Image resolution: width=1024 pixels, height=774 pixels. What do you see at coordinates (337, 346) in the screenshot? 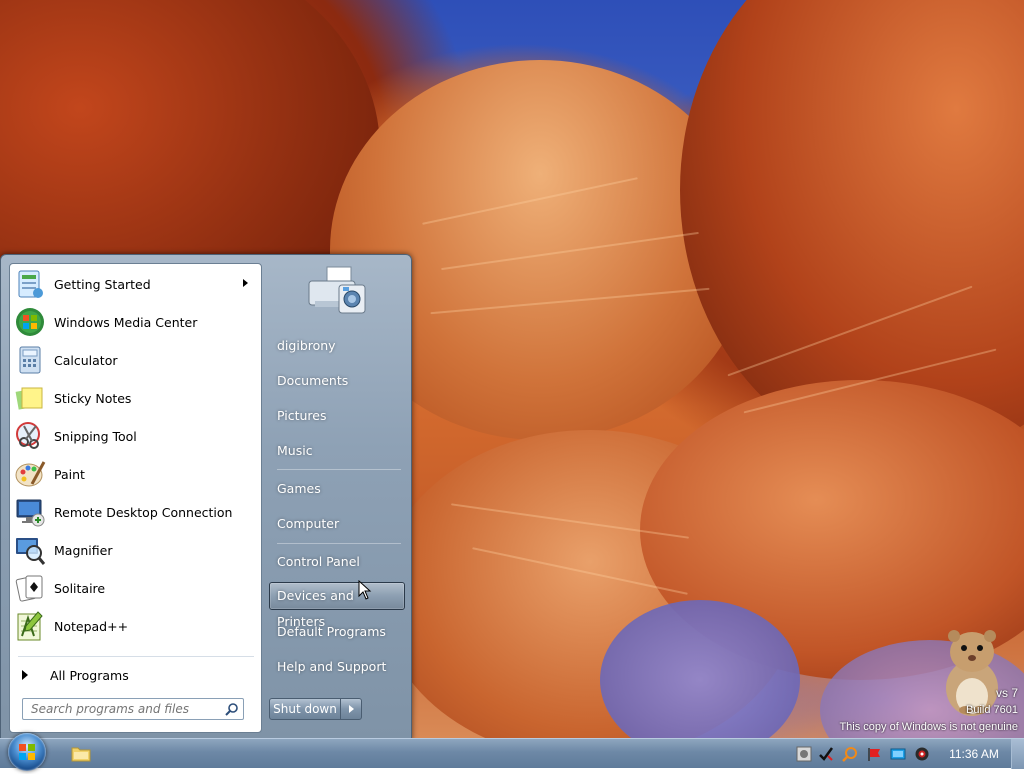
I see `place-user: digibrony` at bounding box center [337, 346].